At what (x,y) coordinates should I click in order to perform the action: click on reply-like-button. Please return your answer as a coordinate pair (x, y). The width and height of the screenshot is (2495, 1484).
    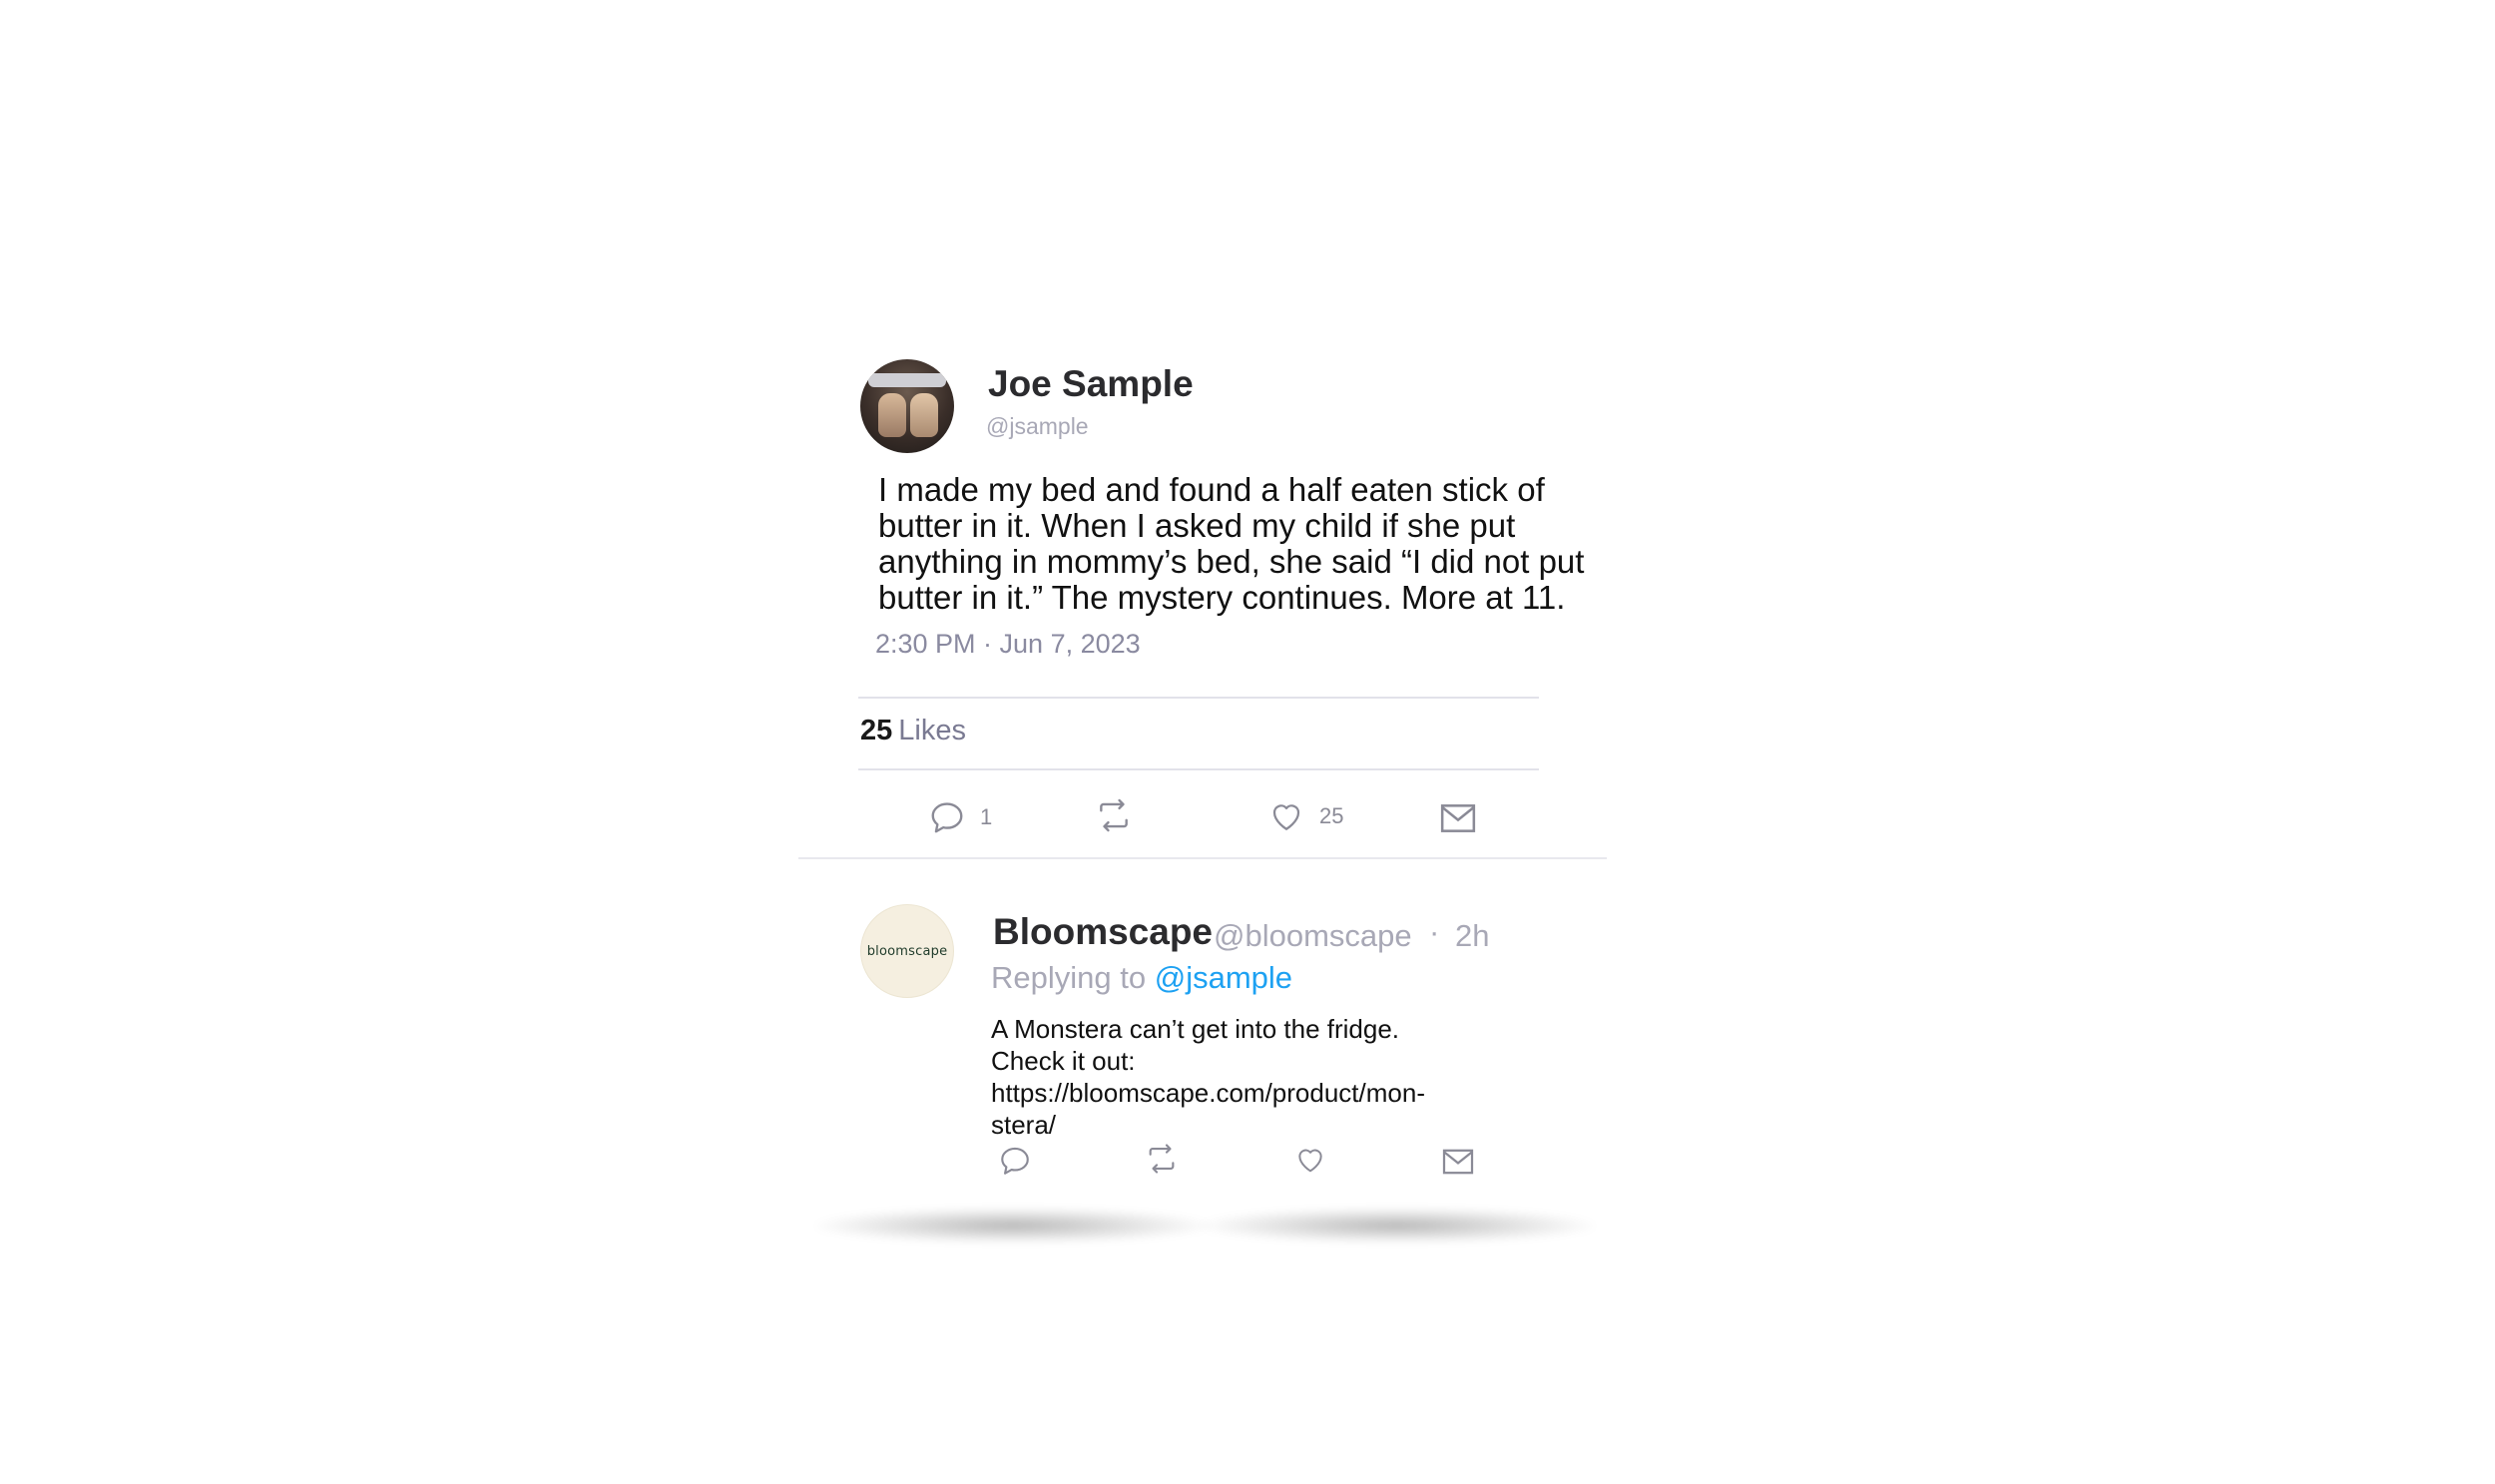
    Looking at the image, I should click on (1310, 1160).